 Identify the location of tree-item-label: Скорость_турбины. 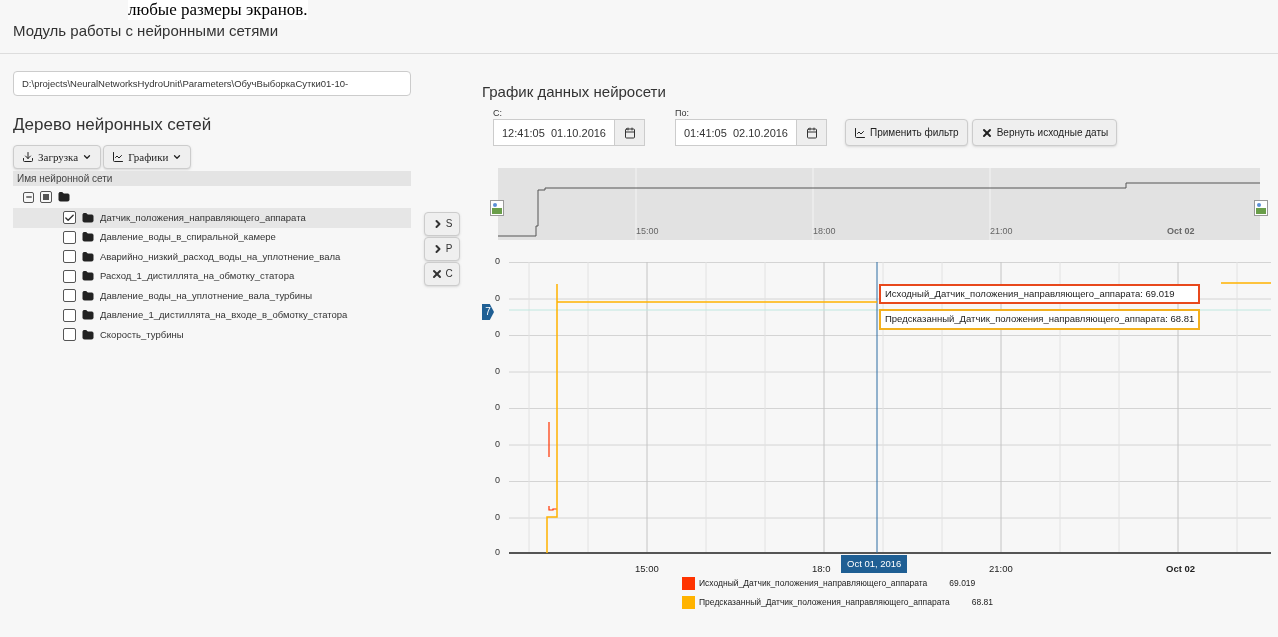
(142, 334).